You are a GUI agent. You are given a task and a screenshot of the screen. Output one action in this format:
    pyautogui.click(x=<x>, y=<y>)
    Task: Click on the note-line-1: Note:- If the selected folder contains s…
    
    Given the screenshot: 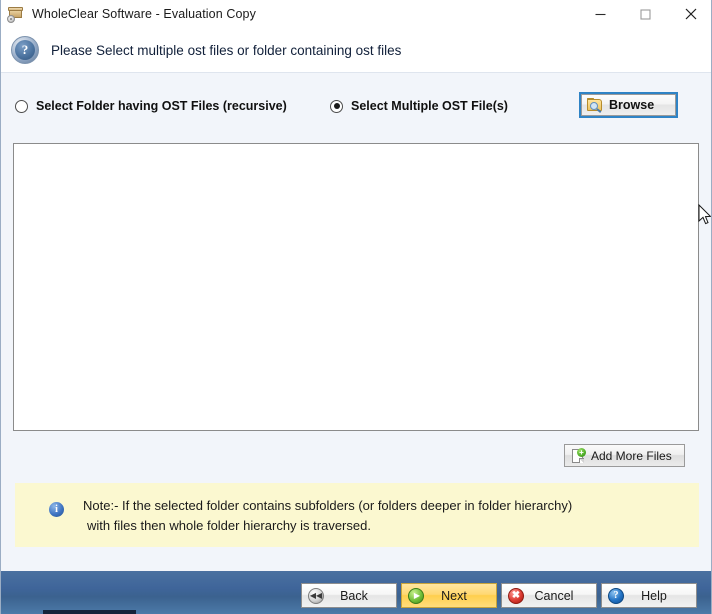 What is the action you would take?
    pyautogui.click(x=328, y=505)
    